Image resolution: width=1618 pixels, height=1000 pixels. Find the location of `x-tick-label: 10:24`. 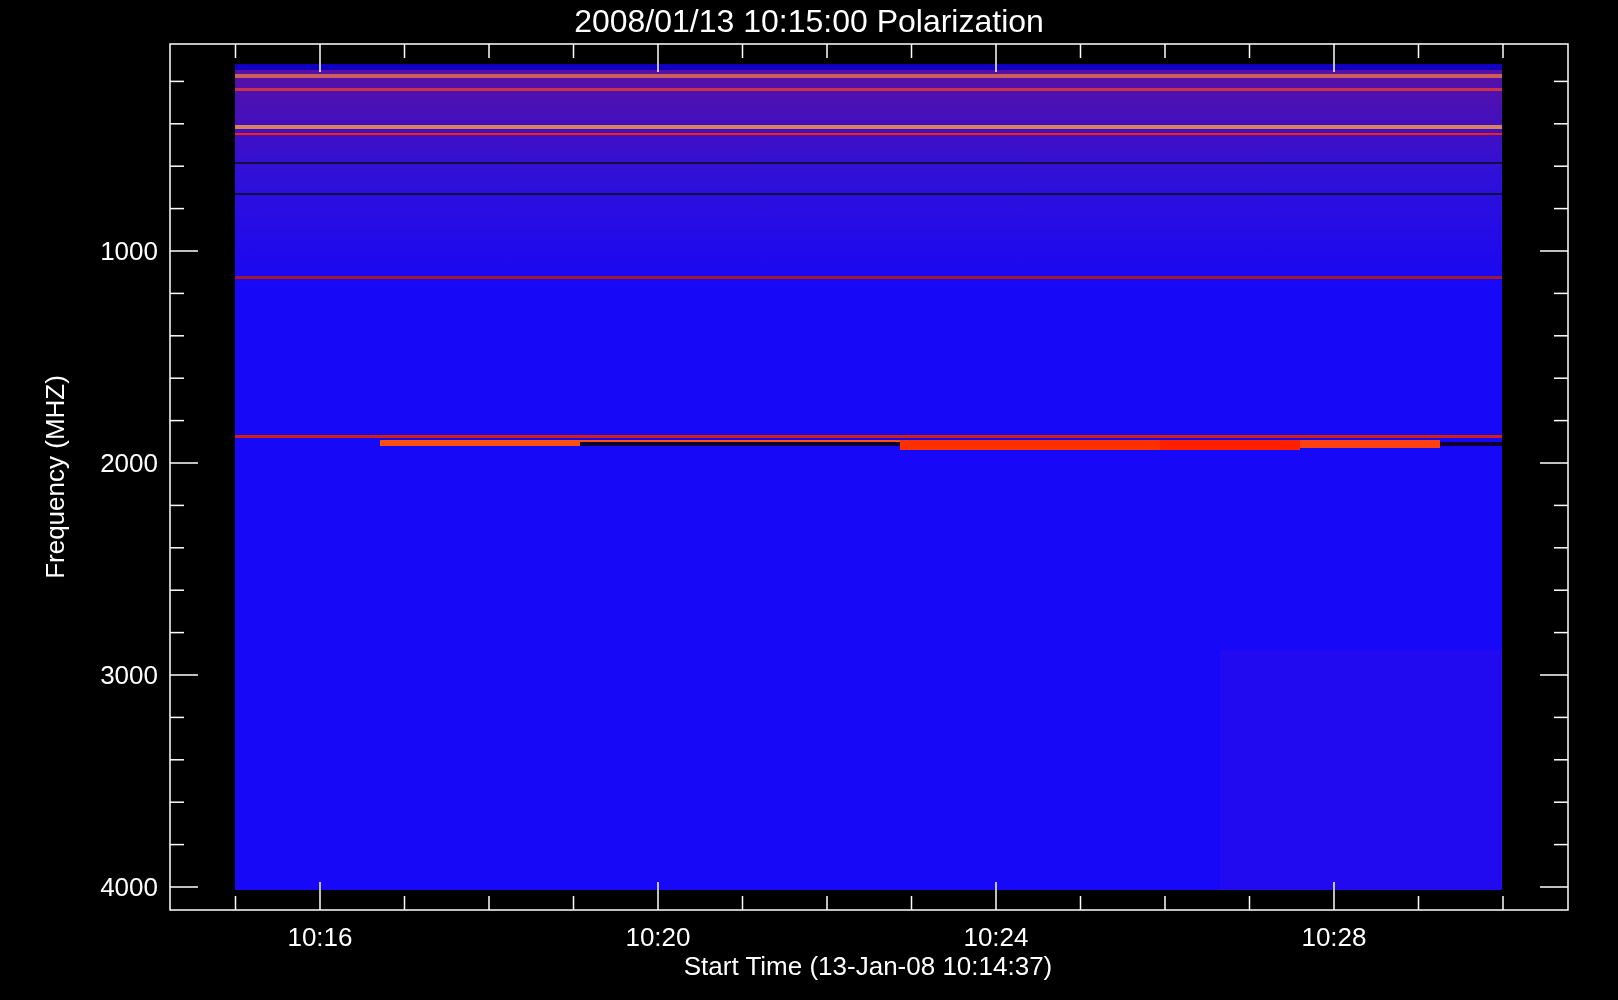

x-tick-label: 10:24 is located at coordinates (996, 937).